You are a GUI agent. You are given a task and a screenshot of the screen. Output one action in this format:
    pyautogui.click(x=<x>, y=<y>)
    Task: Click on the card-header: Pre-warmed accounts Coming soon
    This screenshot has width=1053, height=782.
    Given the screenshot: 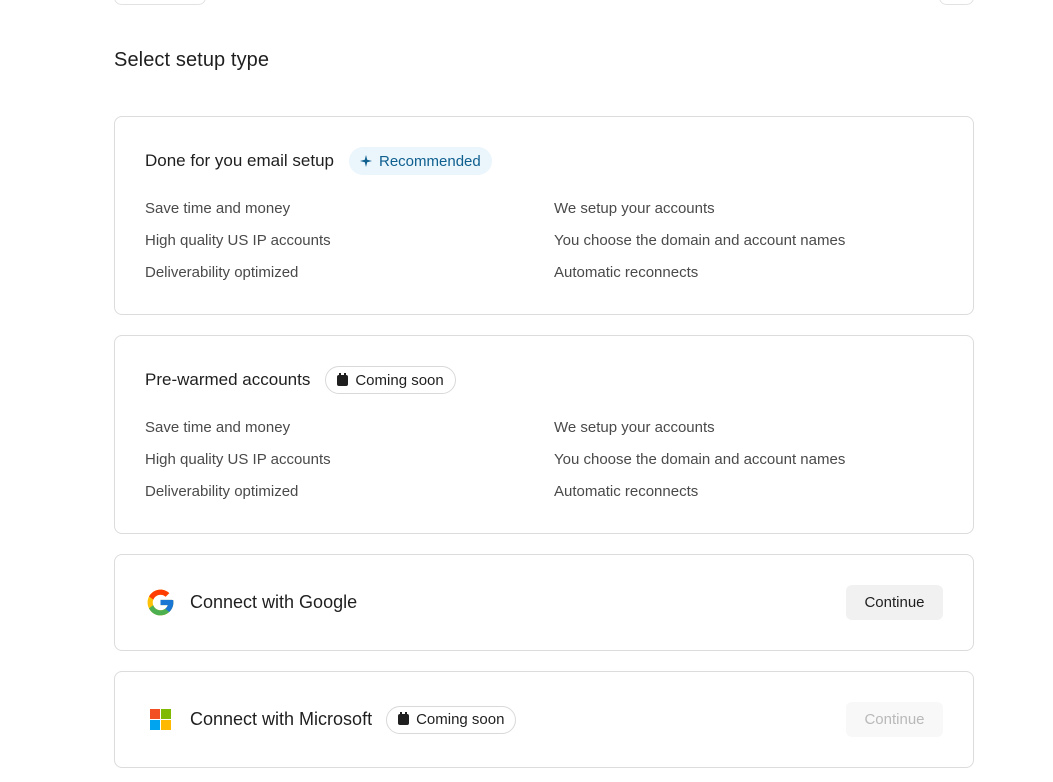 What is the action you would take?
    pyautogui.click(x=300, y=380)
    